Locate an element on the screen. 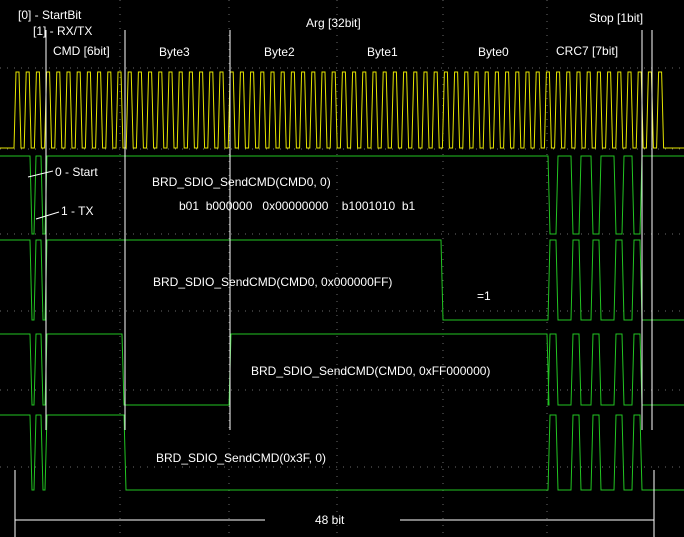 This screenshot has height=537, width=684. clock-signal is located at coordinates (342, 110).